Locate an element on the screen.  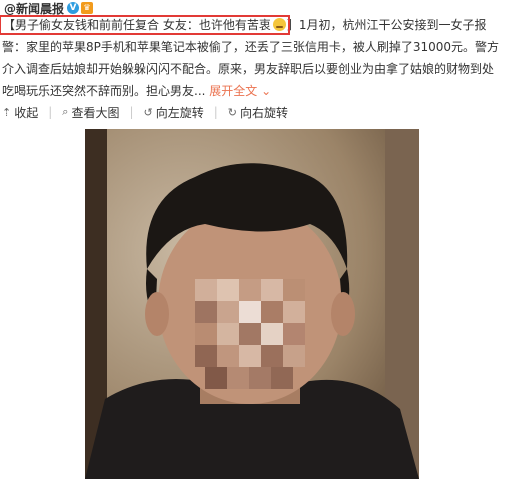
rotate-right-label: 向右旋转 is located at coordinates (264, 112).